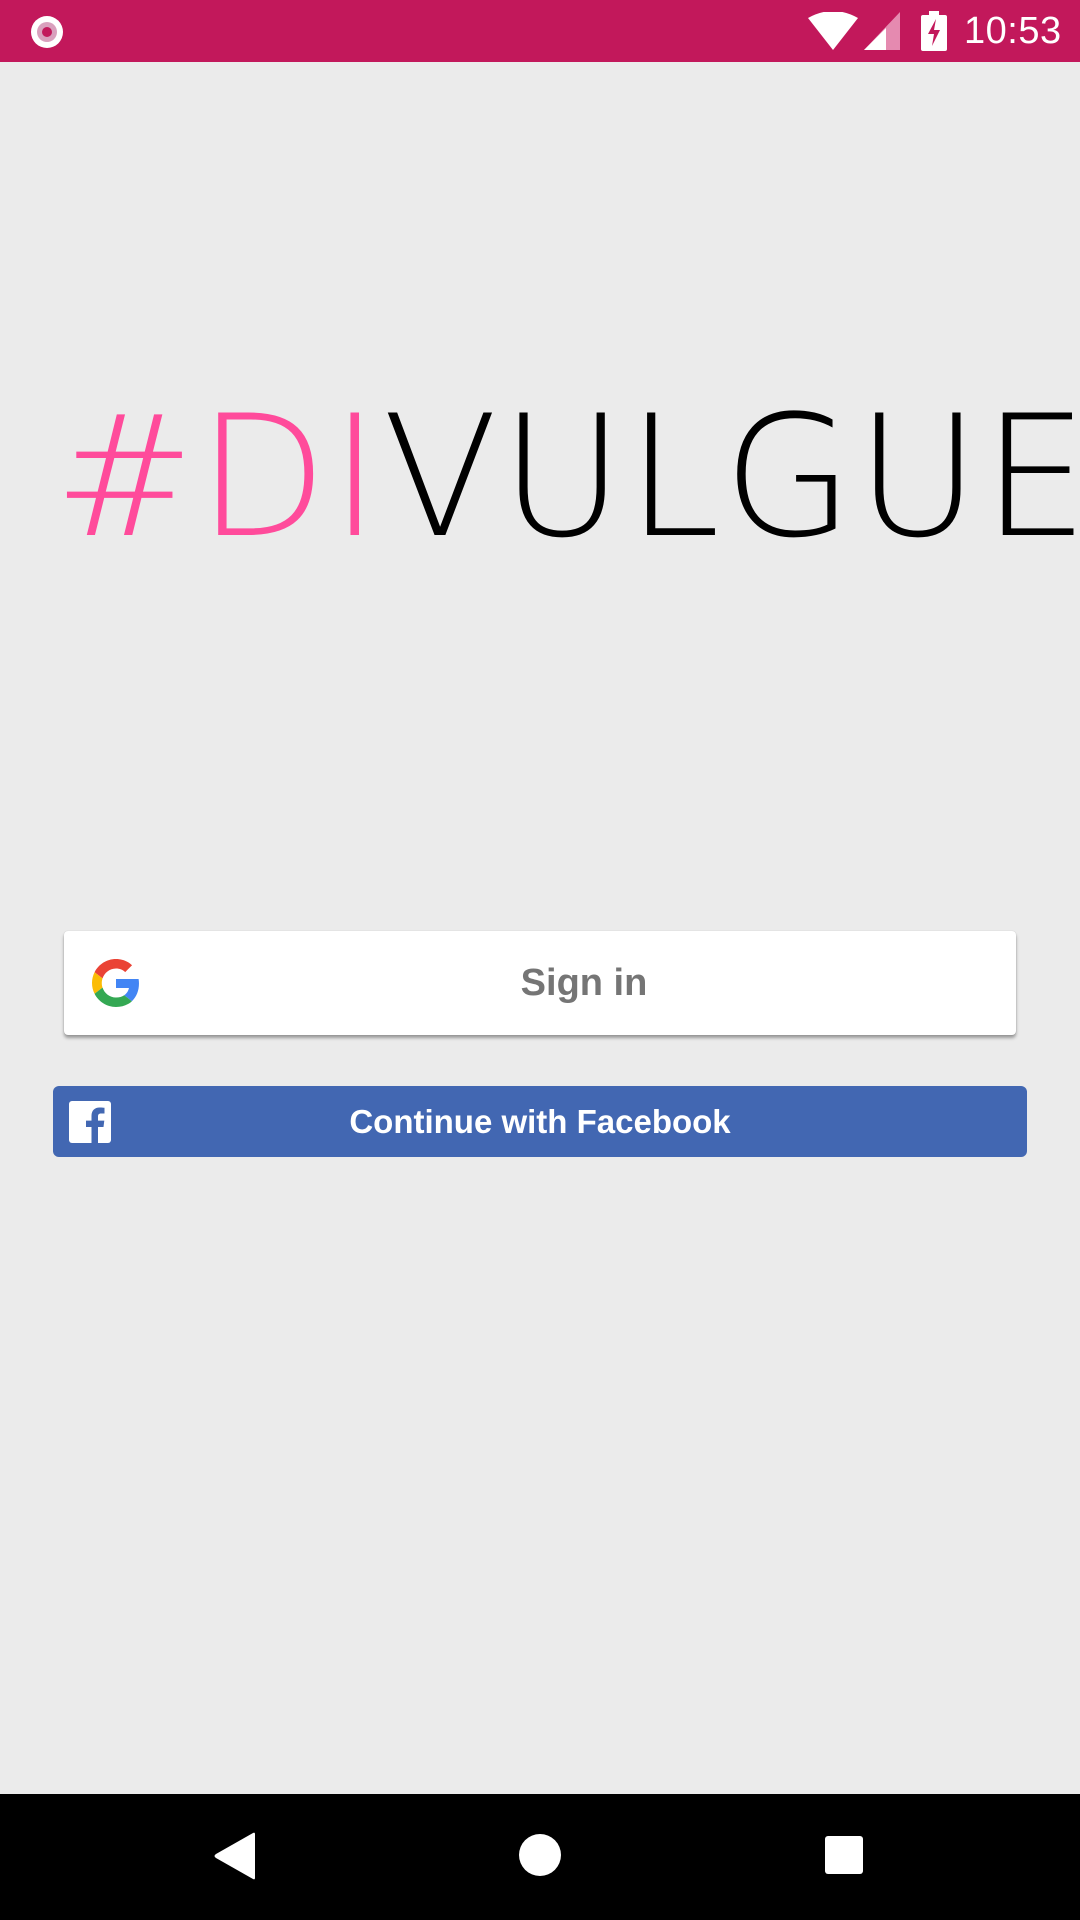 The height and width of the screenshot is (1920, 1080). I want to click on app-logo: #DIVULGUE, so click(567, 477).